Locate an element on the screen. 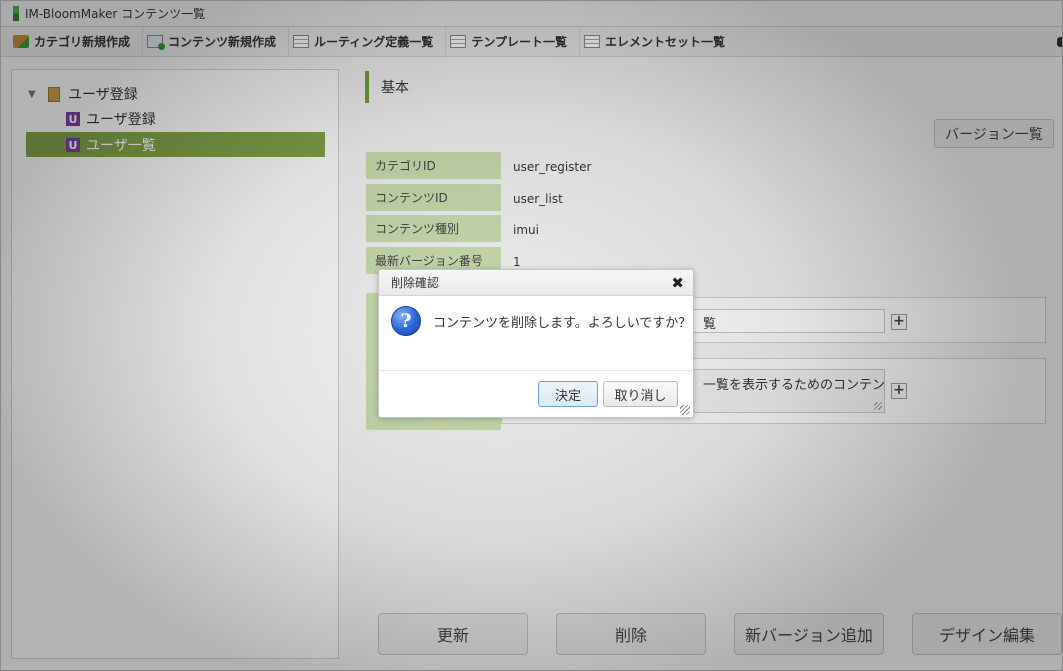  folder-icon is located at coordinates (54, 94).